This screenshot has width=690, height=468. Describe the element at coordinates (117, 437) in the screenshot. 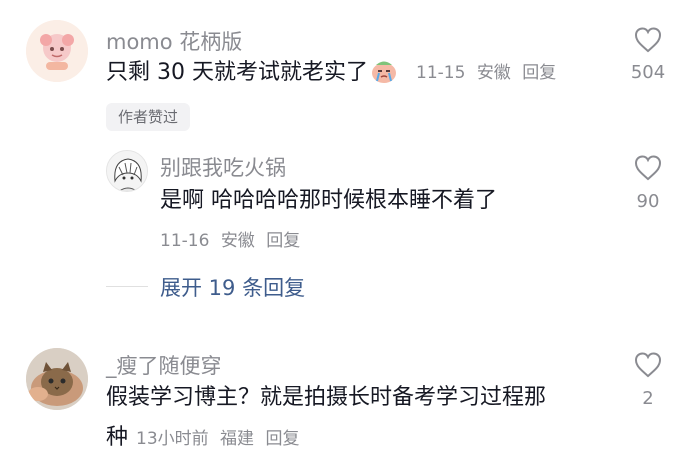

I see `comment-text-line2: 种` at that location.